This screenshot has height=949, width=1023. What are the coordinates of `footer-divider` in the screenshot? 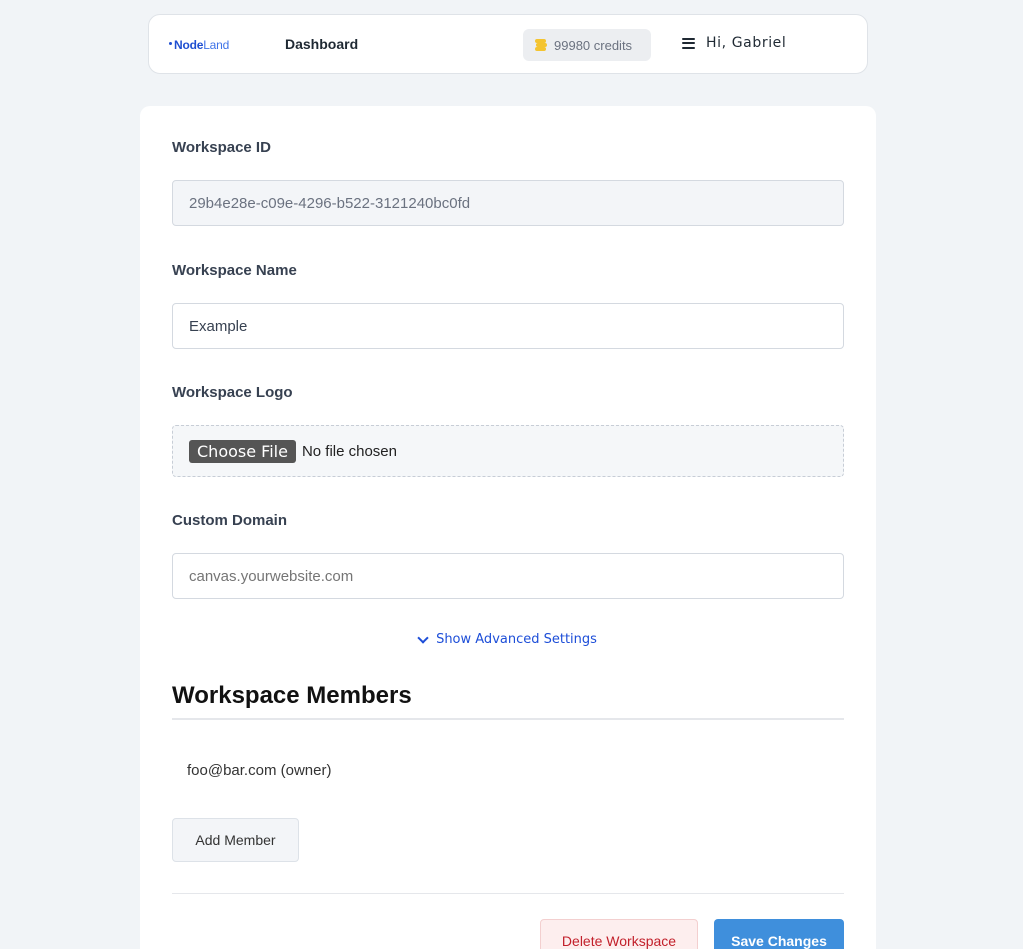 It's located at (508, 893).